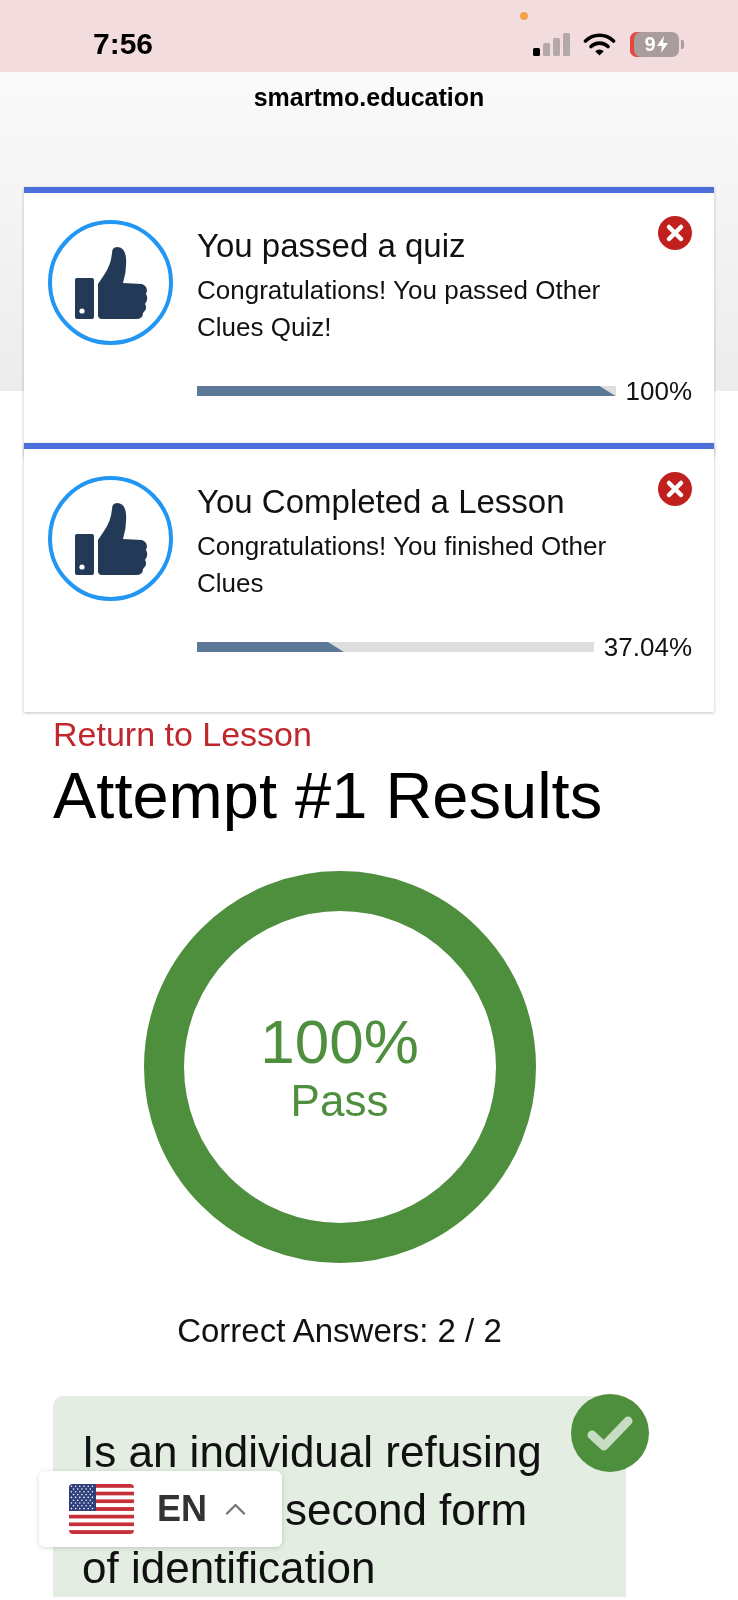  What do you see at coordinates (339, 1042) in the screenshot?
I see `score-percent: 100%` at bounding box center [339, 1042].